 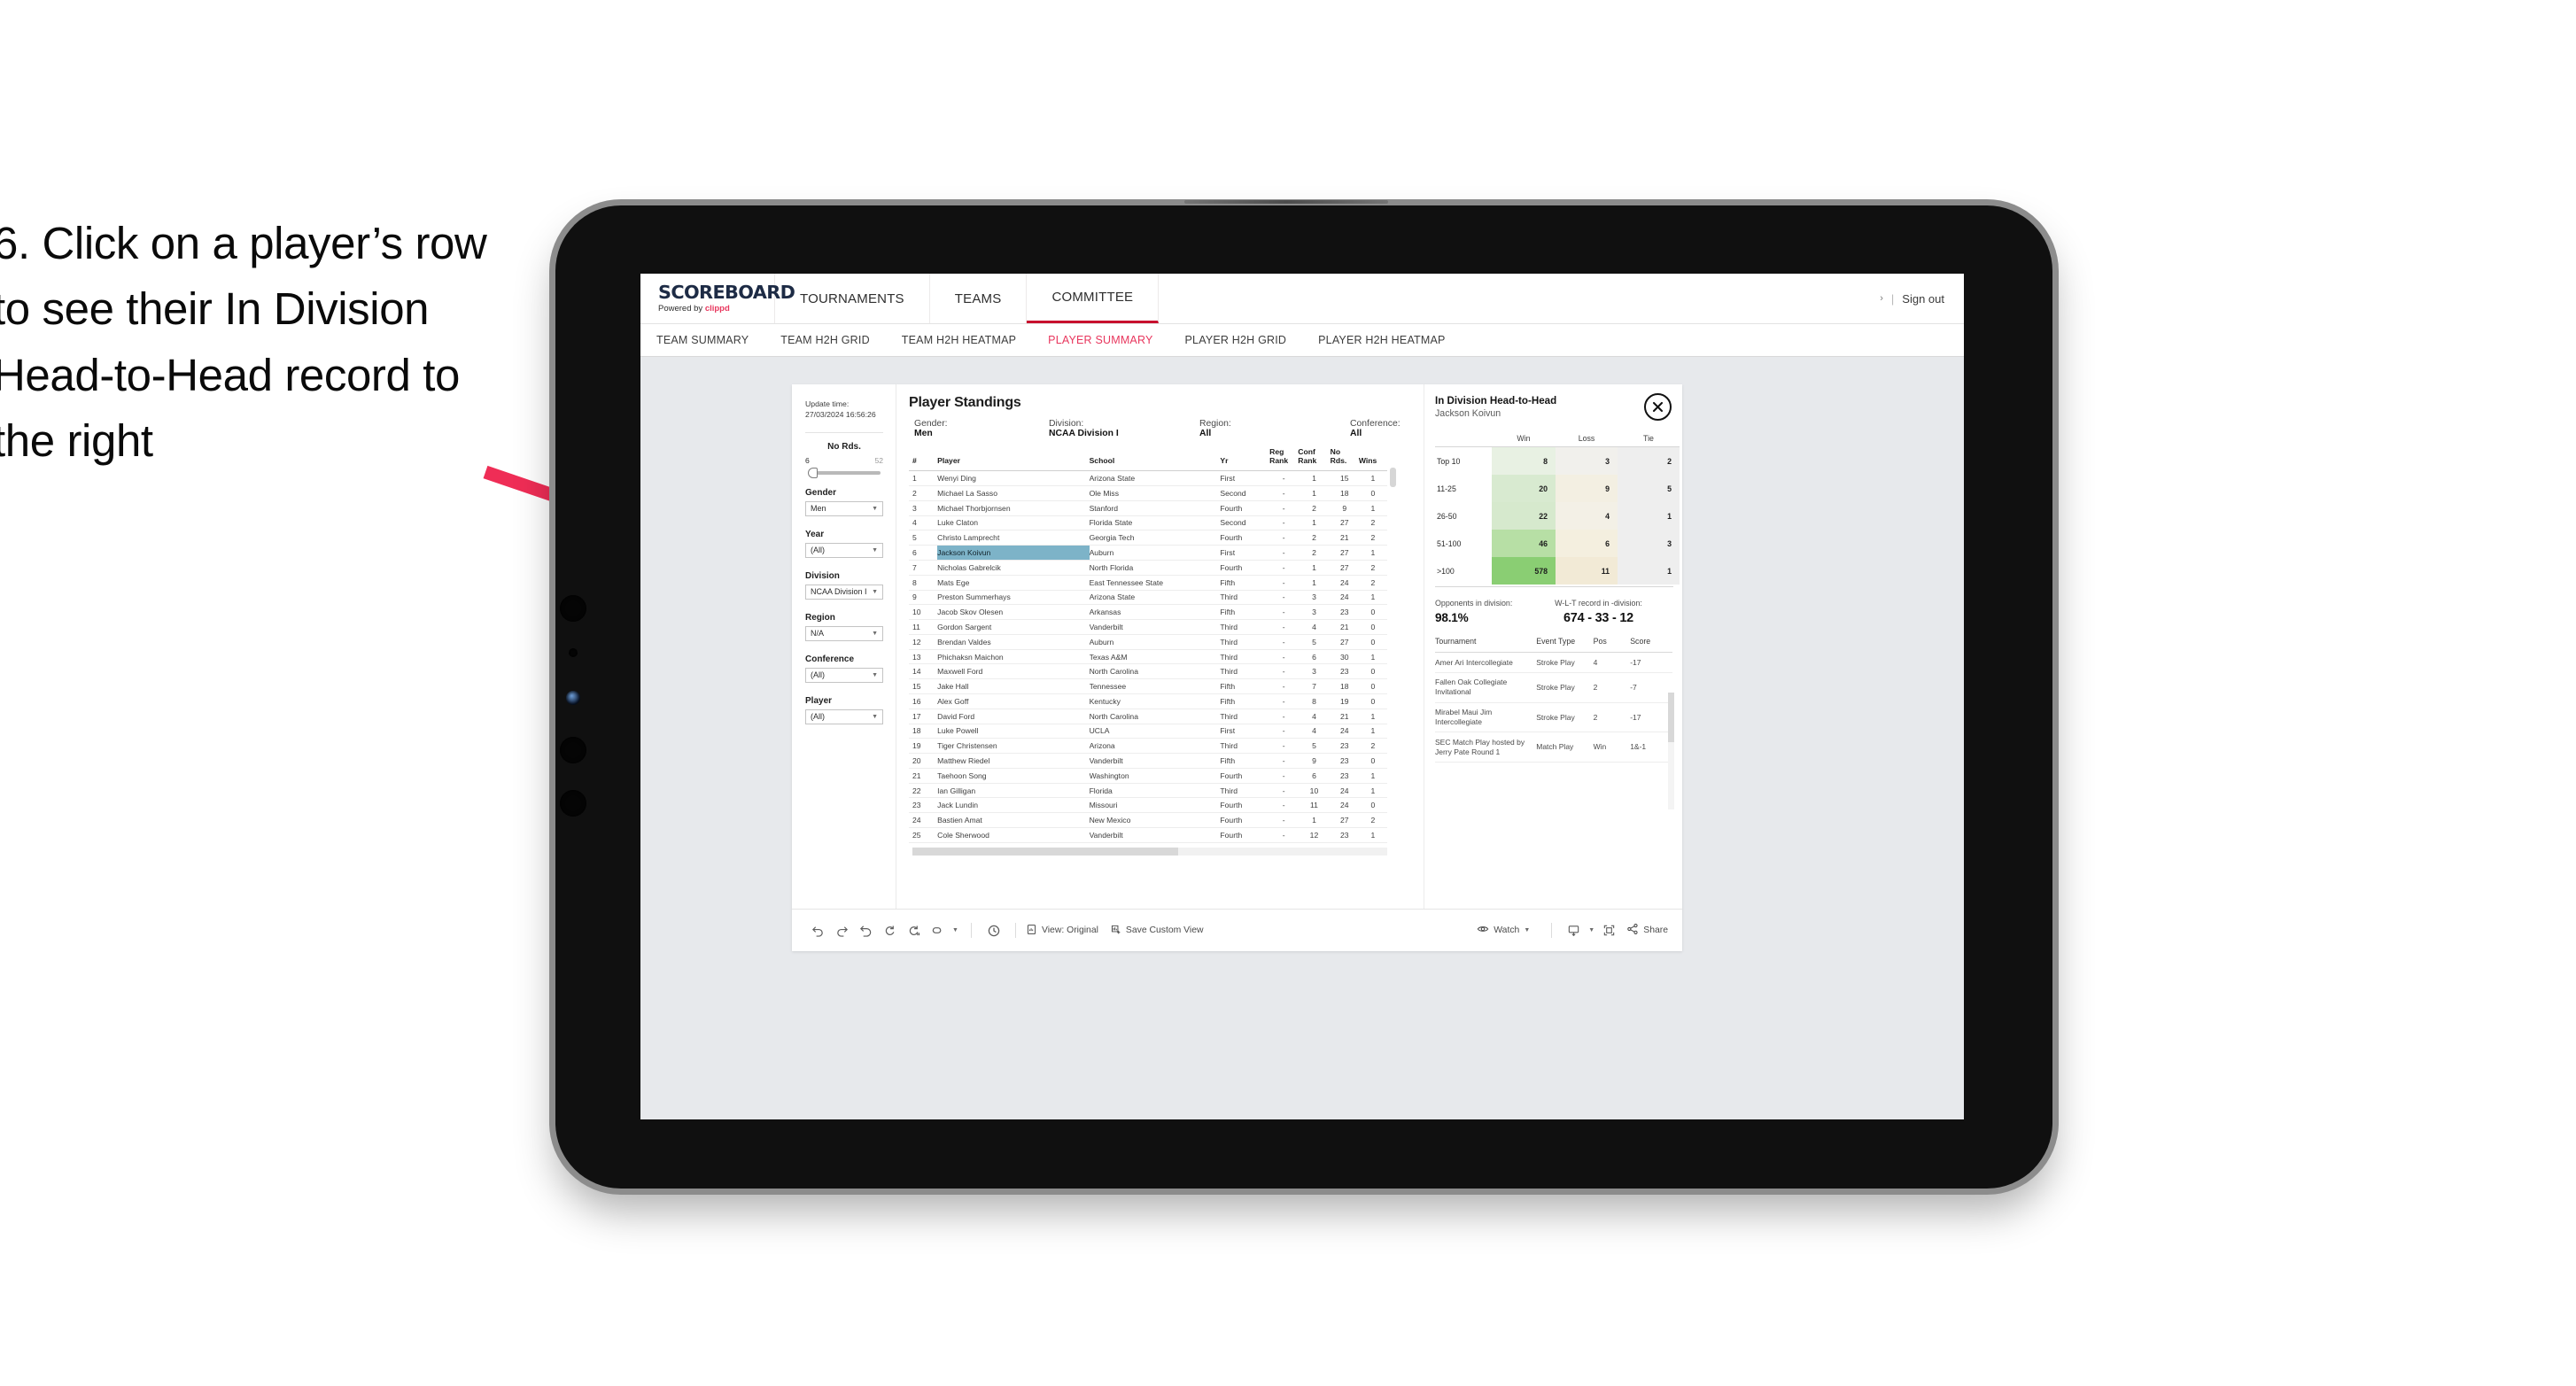 I want to click on subtab-player-h2h-heatmap: PLAYER H2H HEATMAP, so click(x=1391, y=340).